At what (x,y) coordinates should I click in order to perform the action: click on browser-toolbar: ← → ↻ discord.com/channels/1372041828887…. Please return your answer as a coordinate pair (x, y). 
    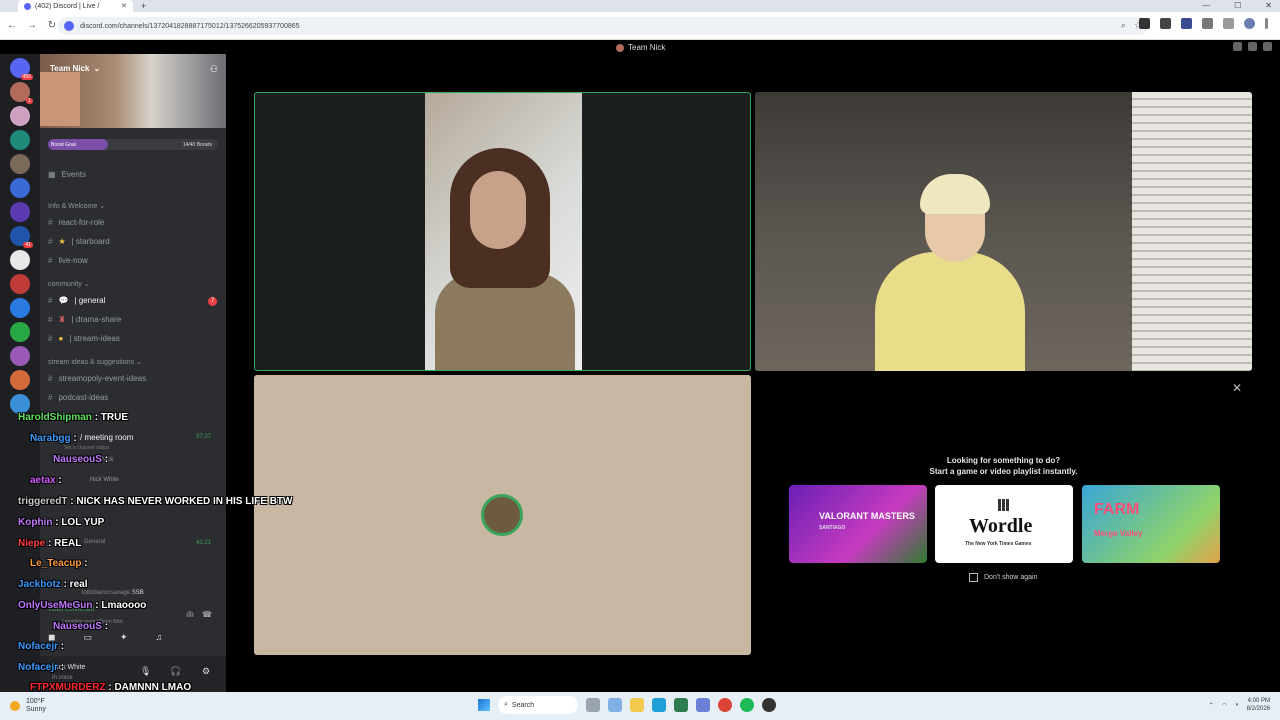
    Looking at the image, I should click on (640, 26).